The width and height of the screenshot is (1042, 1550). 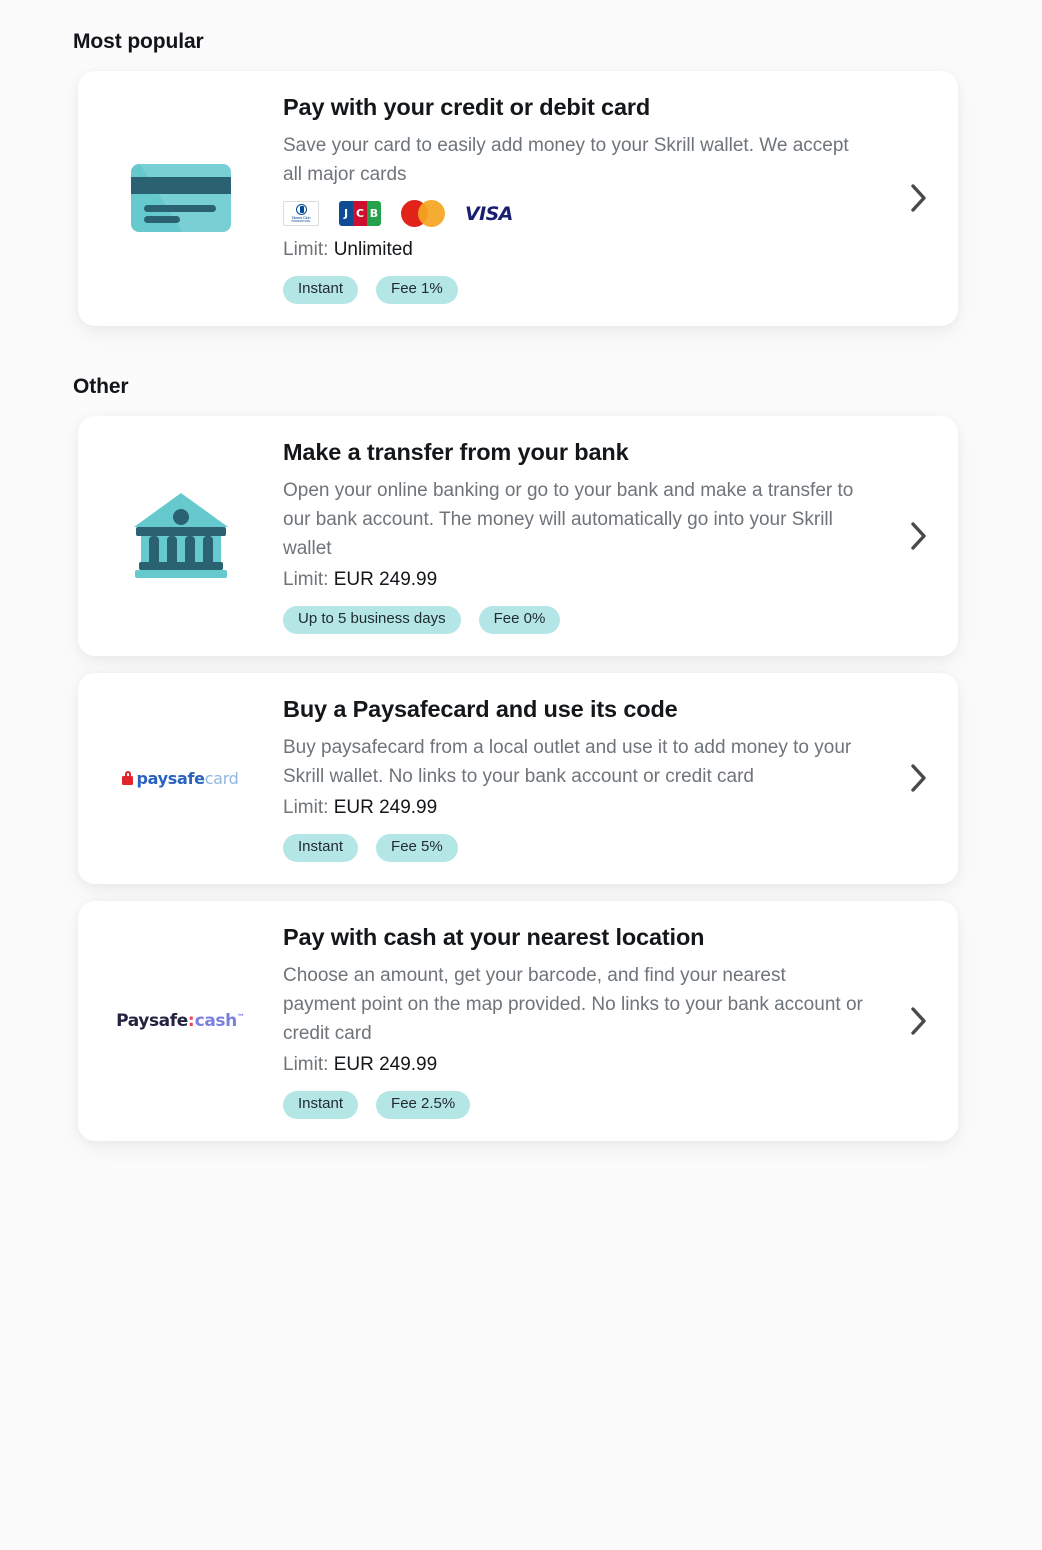 I want to click on card-icon-container: paysafe card, so click(x=180, y=778).